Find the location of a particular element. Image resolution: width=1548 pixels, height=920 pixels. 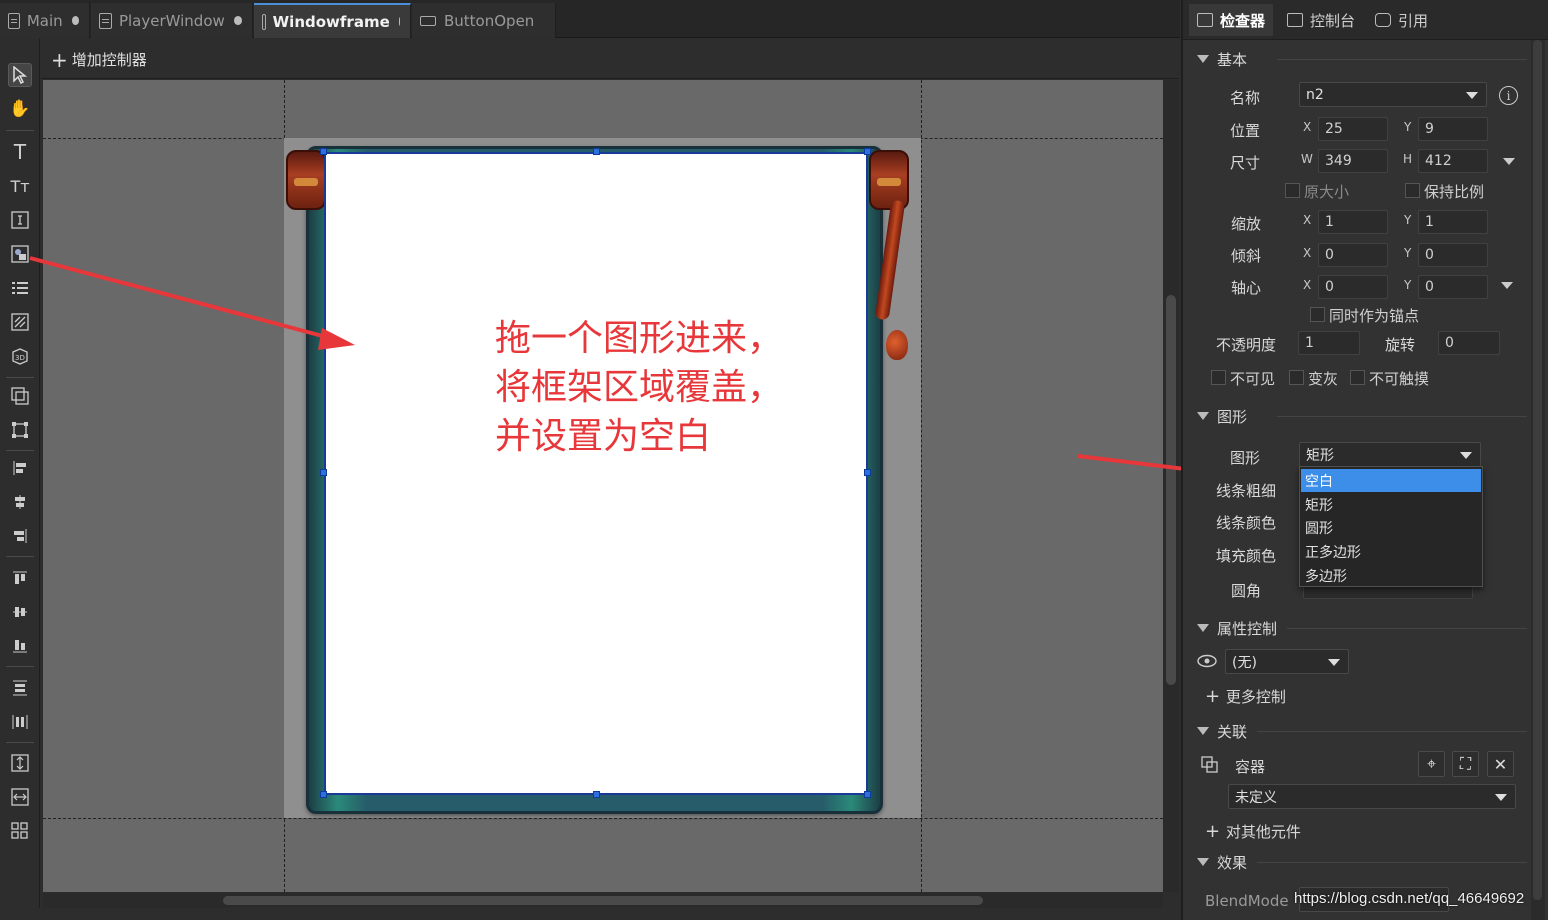

inspector-scrollbar is located at coordinates (1538, 480).